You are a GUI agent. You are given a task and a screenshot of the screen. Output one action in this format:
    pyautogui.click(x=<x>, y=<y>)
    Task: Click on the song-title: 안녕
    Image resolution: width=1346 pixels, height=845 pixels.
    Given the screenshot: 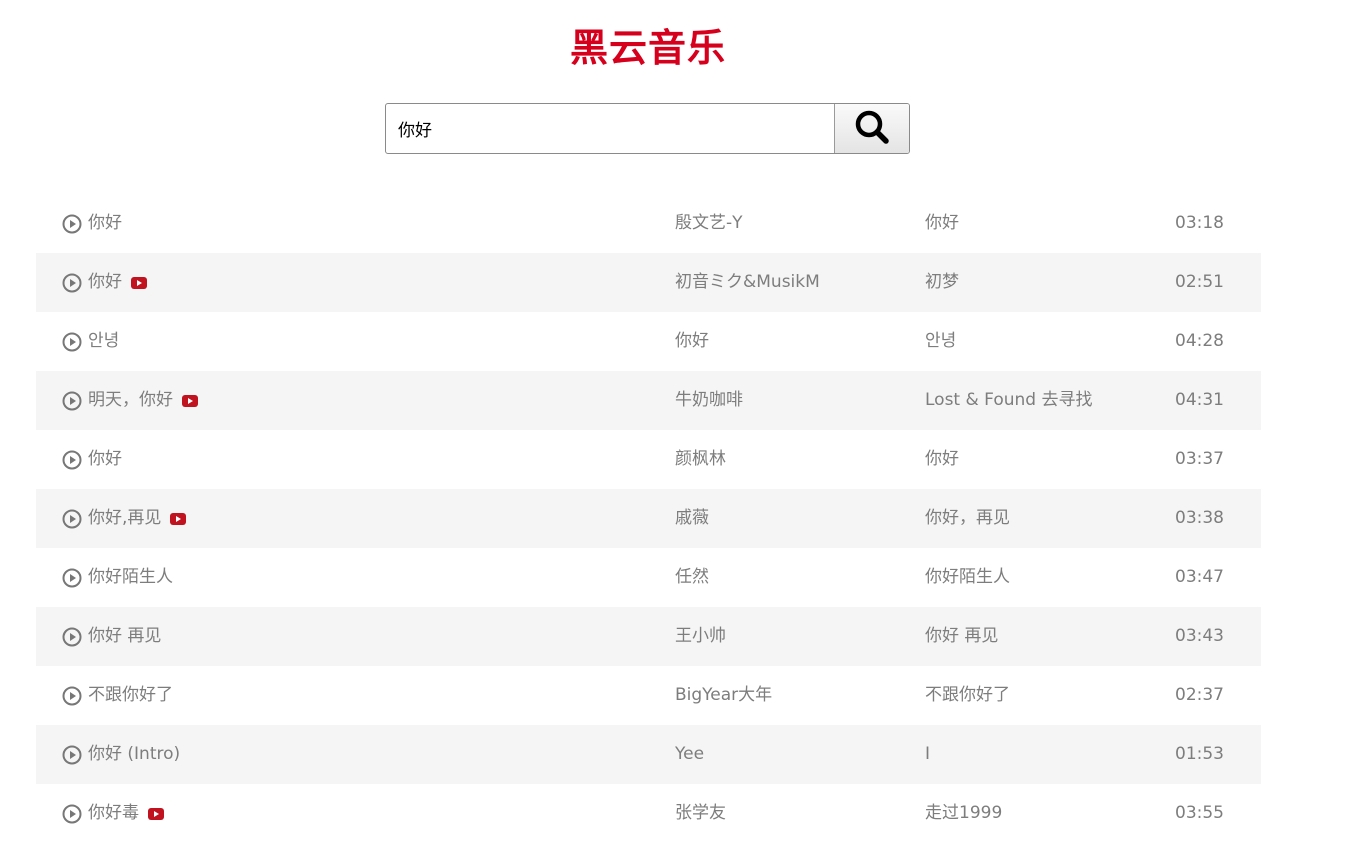 What is the action you would take?
    pyautogui.click(x=103, y=341)
    